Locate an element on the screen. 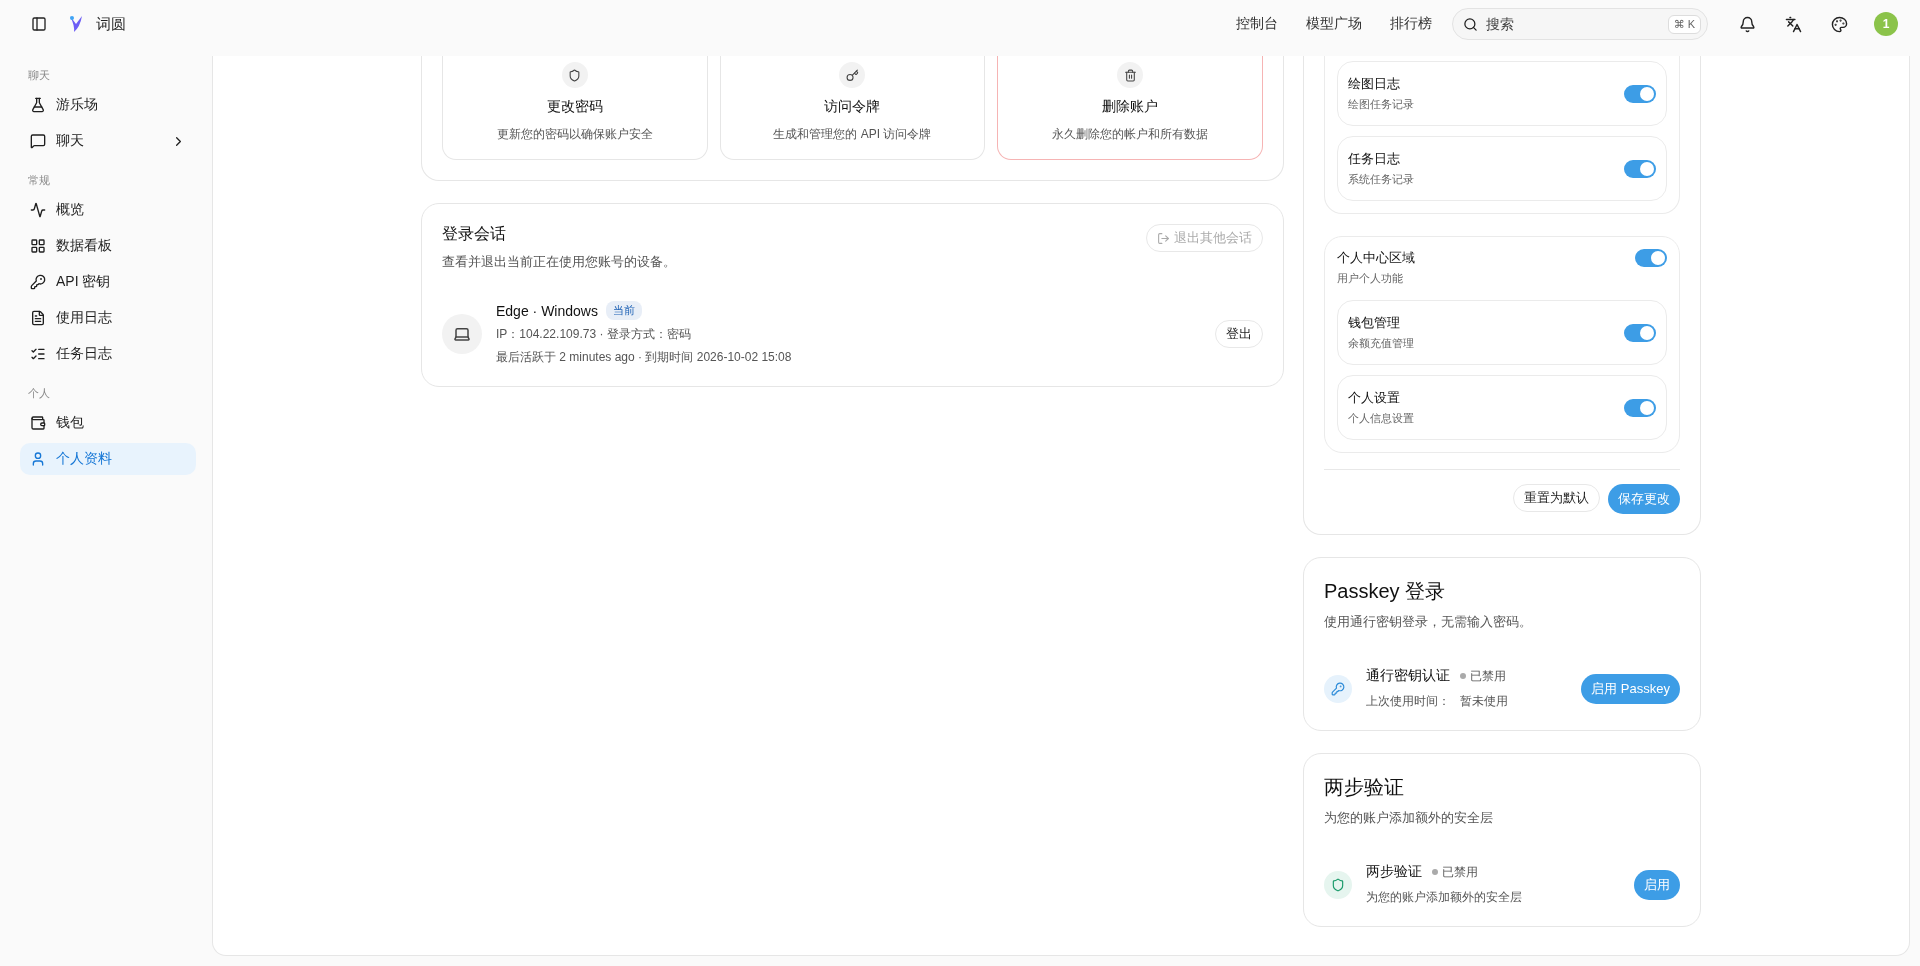 The height and width of the screenshot is (966, 1920). key-icon is located at coordinates (1338, 688).